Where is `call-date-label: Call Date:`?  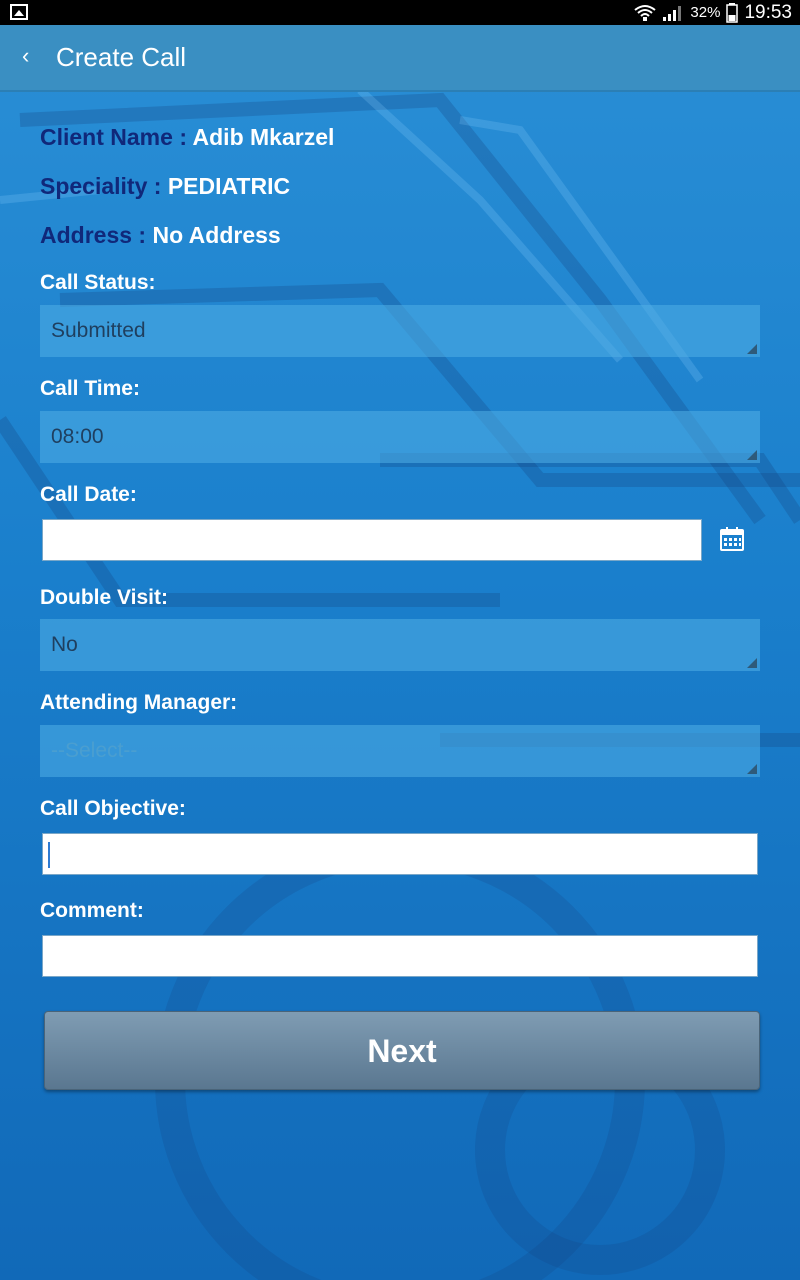 call-date-label: Call Date: is located at coordinates (88, 494).